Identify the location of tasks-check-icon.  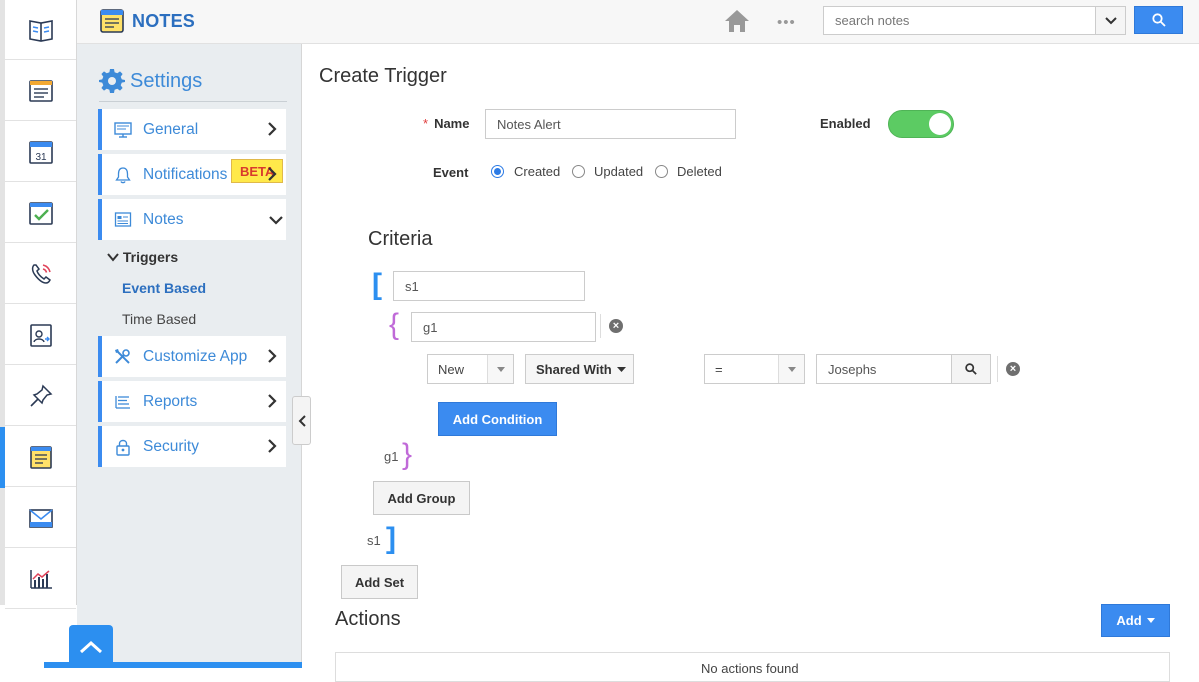
(40, 213).